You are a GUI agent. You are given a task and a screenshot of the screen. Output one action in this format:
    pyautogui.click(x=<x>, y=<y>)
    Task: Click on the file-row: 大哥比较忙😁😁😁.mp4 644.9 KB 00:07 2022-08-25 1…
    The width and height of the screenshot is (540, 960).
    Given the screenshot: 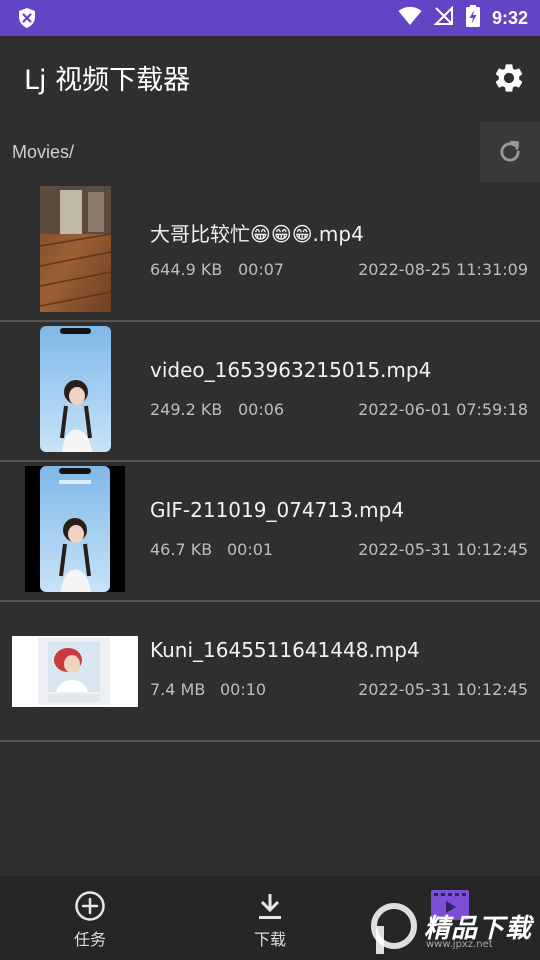 What is the action you would take?
    pyautogui.click(x=270, y=252)
    